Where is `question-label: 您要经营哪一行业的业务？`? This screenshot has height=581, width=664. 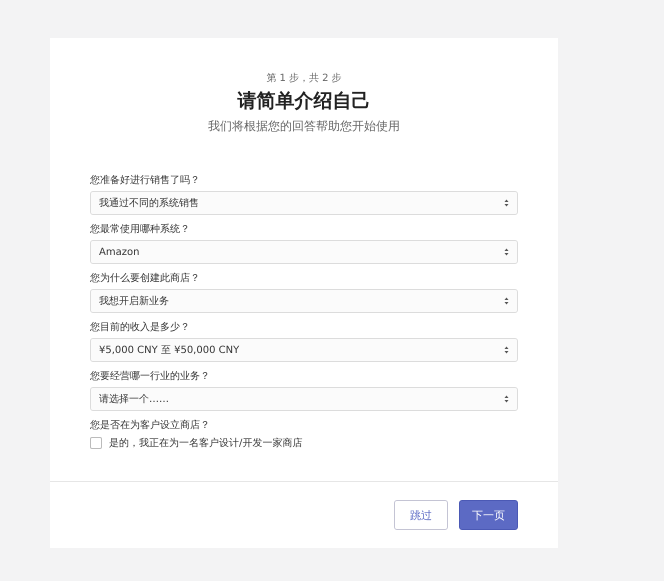 question-label: 您要经营哪一行业的业务？ is located at coordinates (150, 376).